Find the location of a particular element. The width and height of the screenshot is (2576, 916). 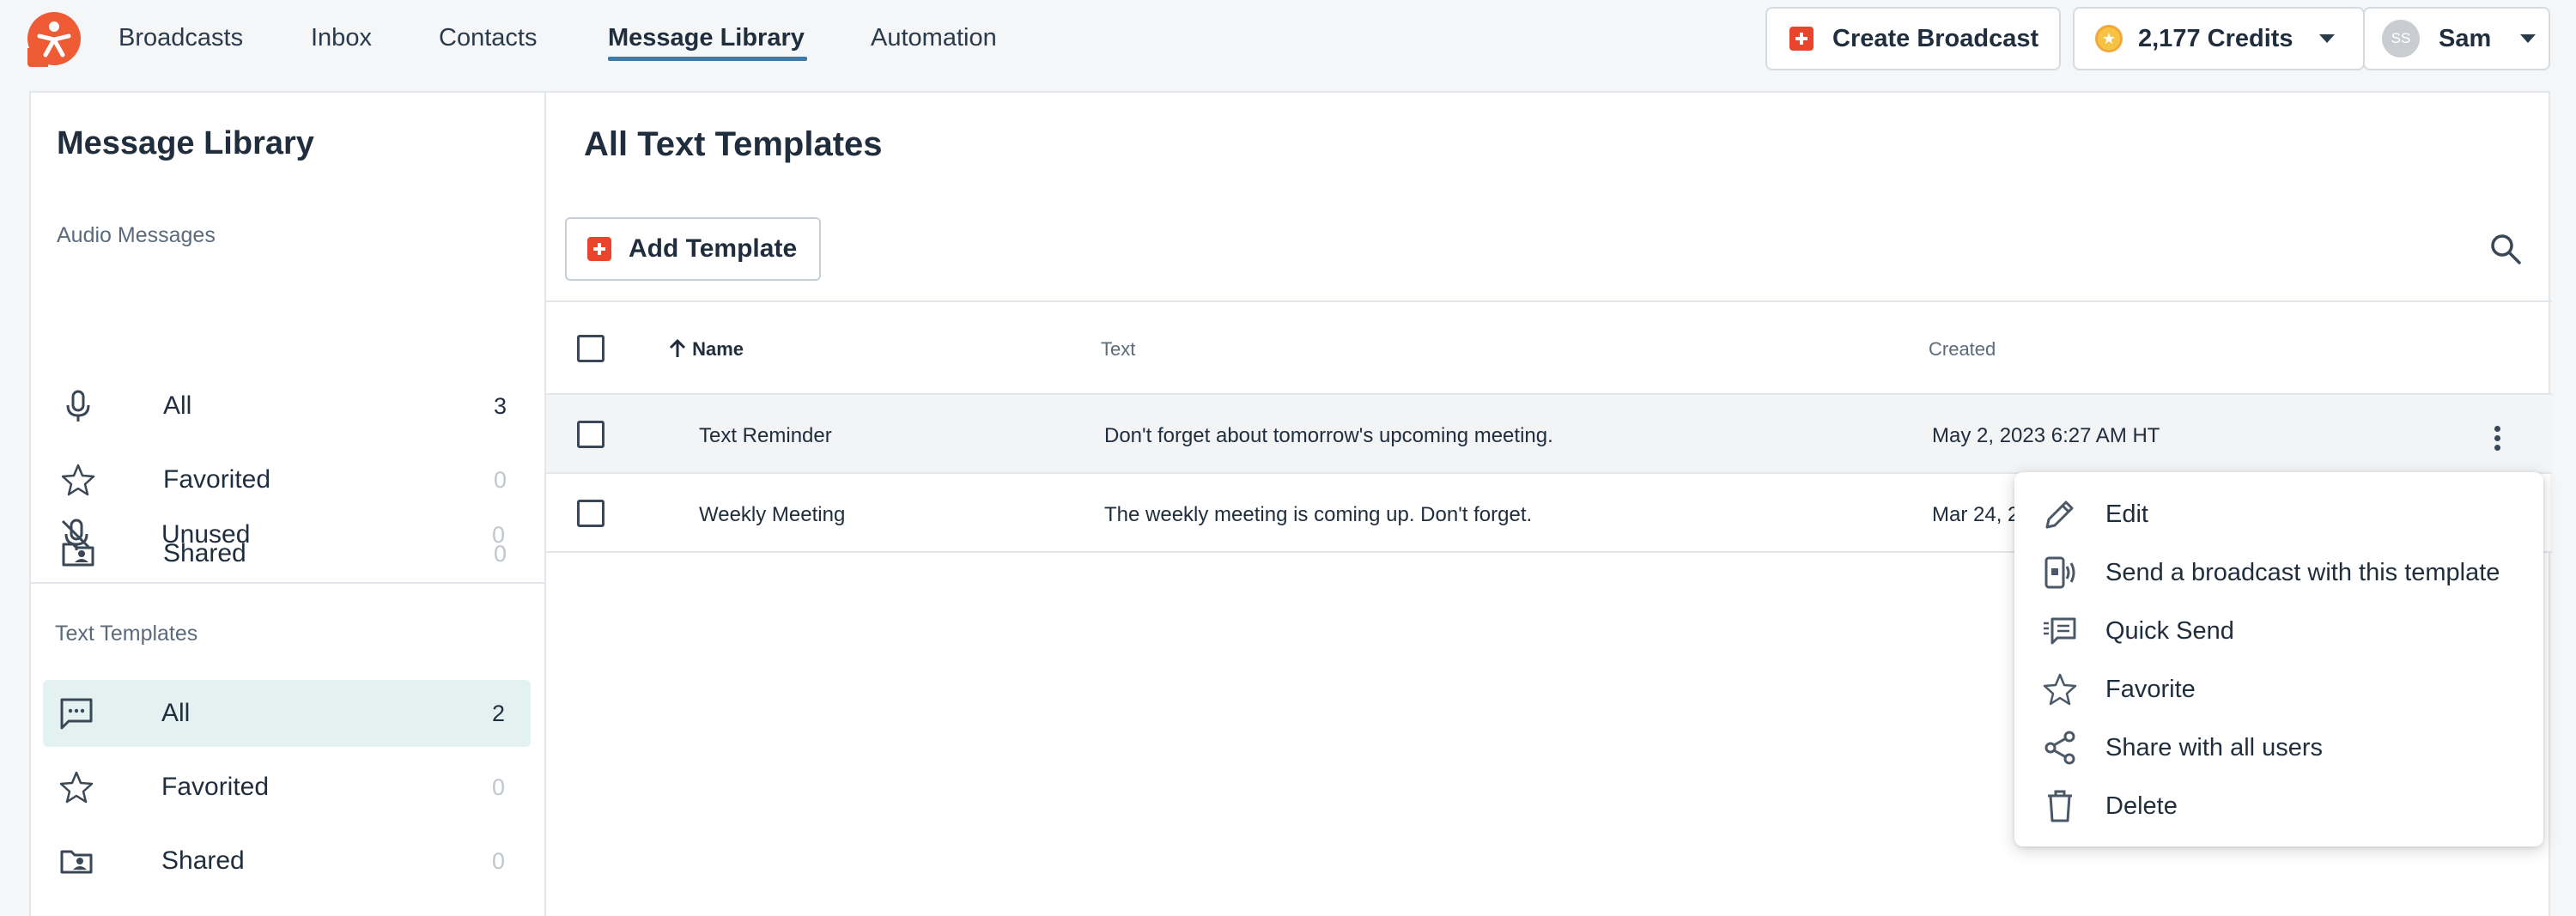

shared-folder-icon is located at coordinates (77, 862).